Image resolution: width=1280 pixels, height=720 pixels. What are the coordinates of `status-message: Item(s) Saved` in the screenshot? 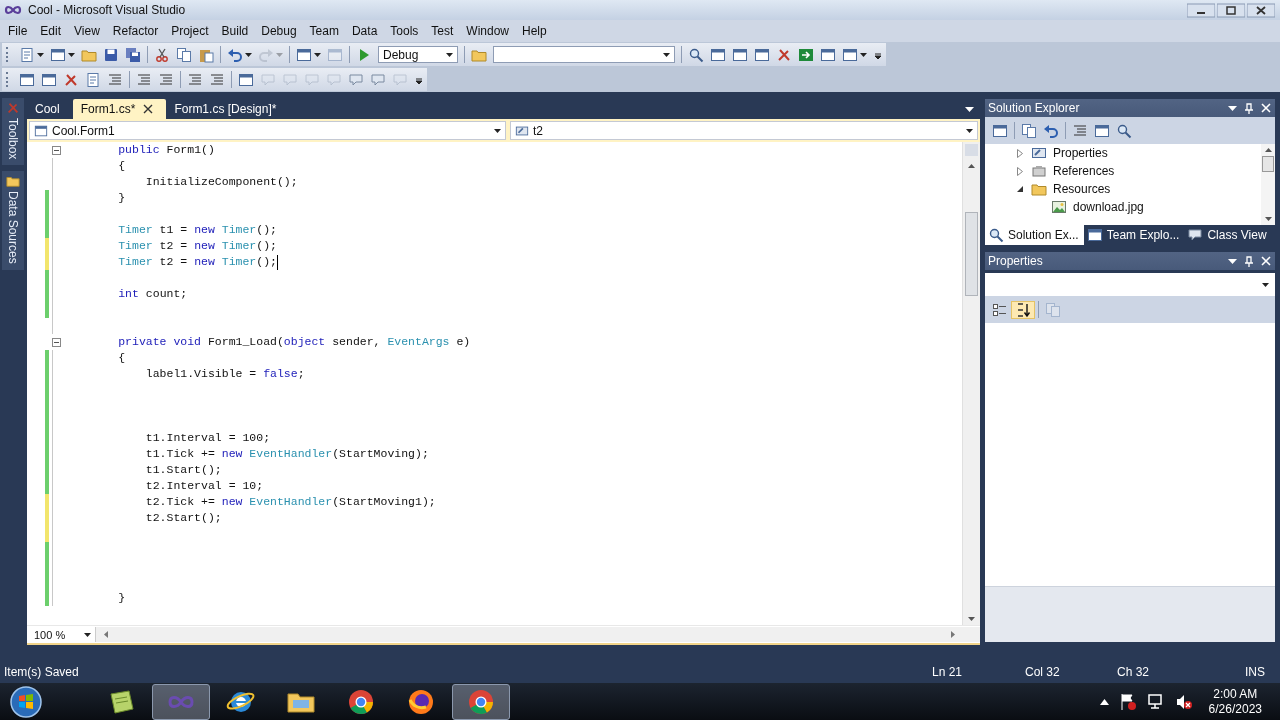 It's located at (42, 672).